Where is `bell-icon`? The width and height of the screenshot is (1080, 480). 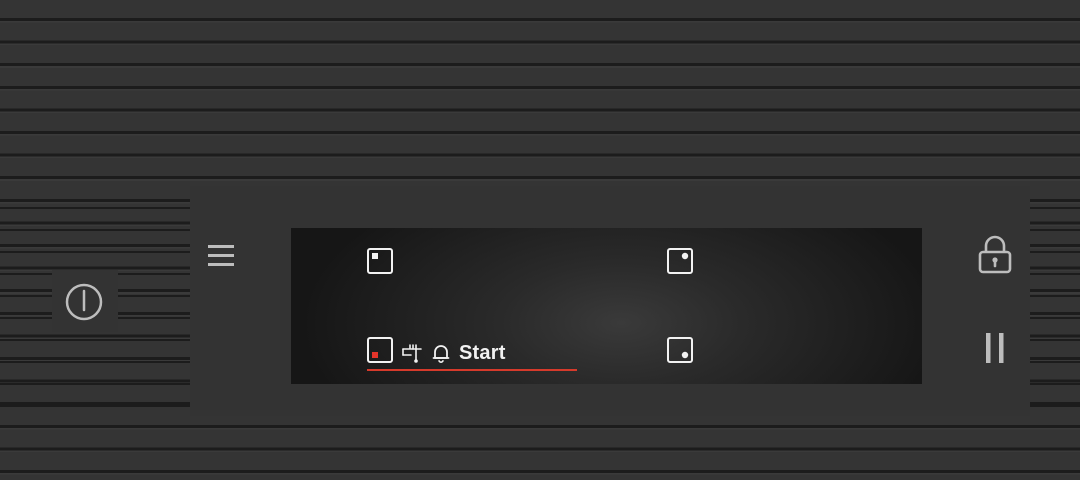
bell-icon is located at coordinates (441, 353).